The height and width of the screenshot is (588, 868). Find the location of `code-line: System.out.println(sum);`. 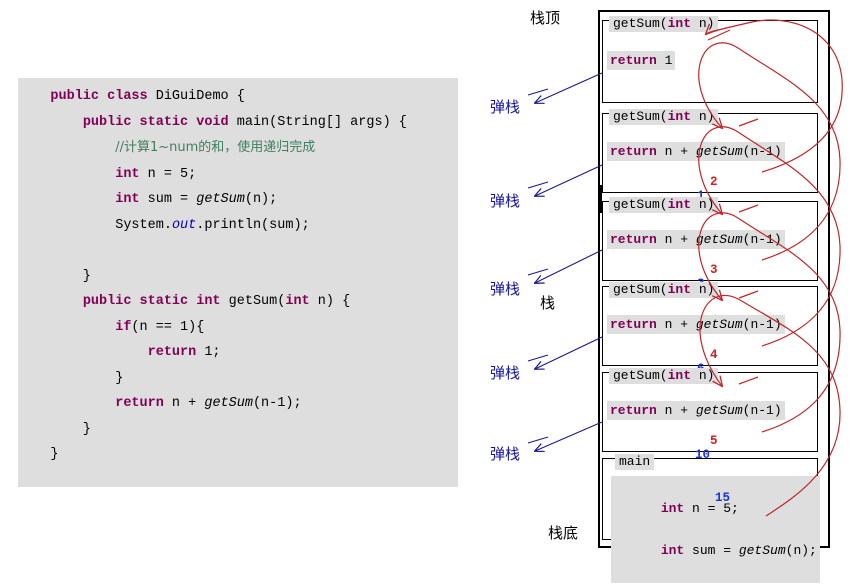

code-line: System.out.println(sum); is located at coordinates (238, 226).